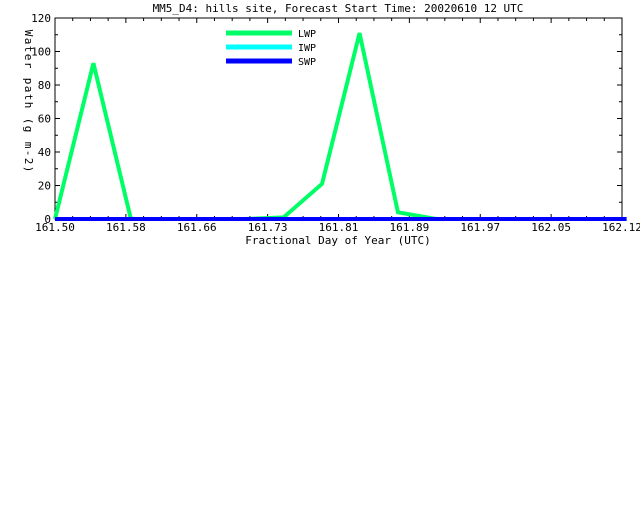  I want to click on x-tick-label: 161.89, so click(410, 227).